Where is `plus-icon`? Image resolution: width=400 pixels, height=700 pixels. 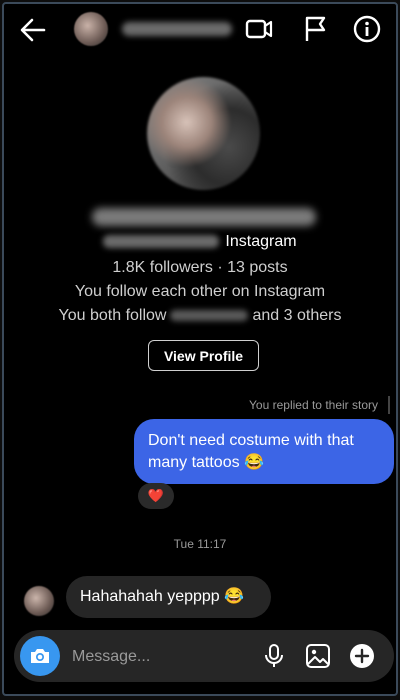 plus-icon is located at coordinates (362, 656).